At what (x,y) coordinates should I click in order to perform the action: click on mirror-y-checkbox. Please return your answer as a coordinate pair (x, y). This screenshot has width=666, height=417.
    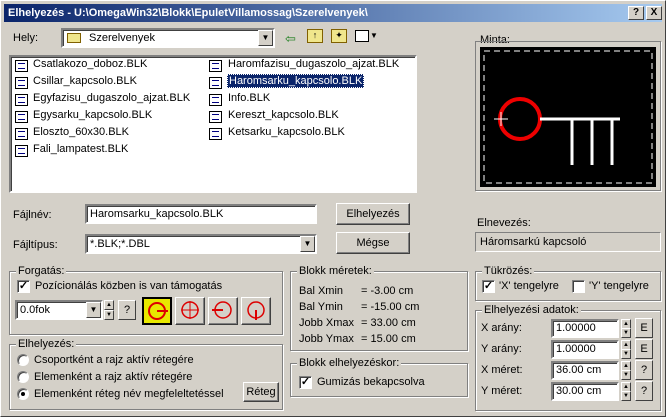
    Looking at the image, I should click on (578, 286).